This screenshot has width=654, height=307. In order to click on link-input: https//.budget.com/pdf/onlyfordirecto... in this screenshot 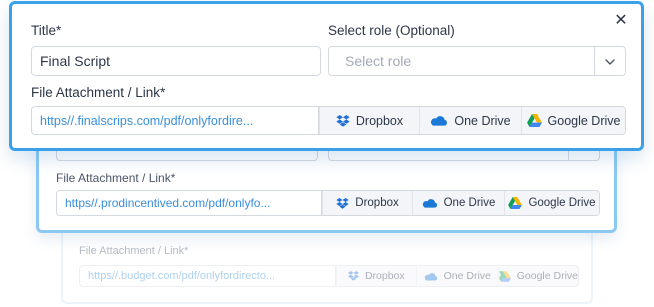, I will do `click(208, 276)`.